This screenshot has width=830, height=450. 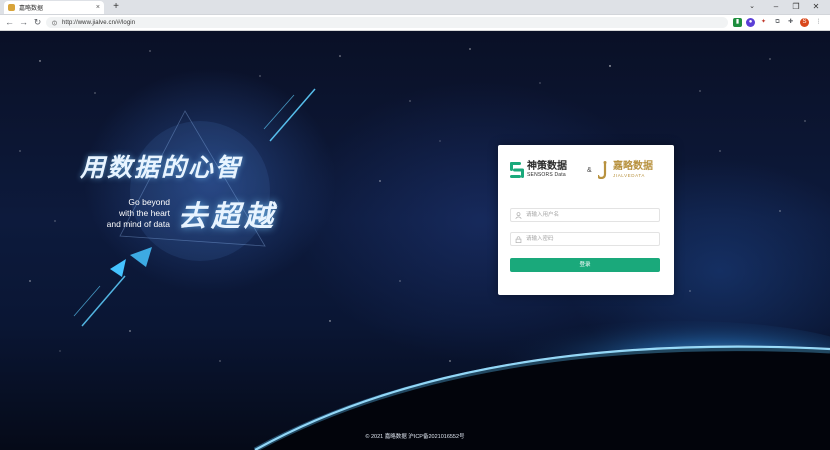 I want to click on more-menu-icon: ⋮, so click(x=818, y=22).